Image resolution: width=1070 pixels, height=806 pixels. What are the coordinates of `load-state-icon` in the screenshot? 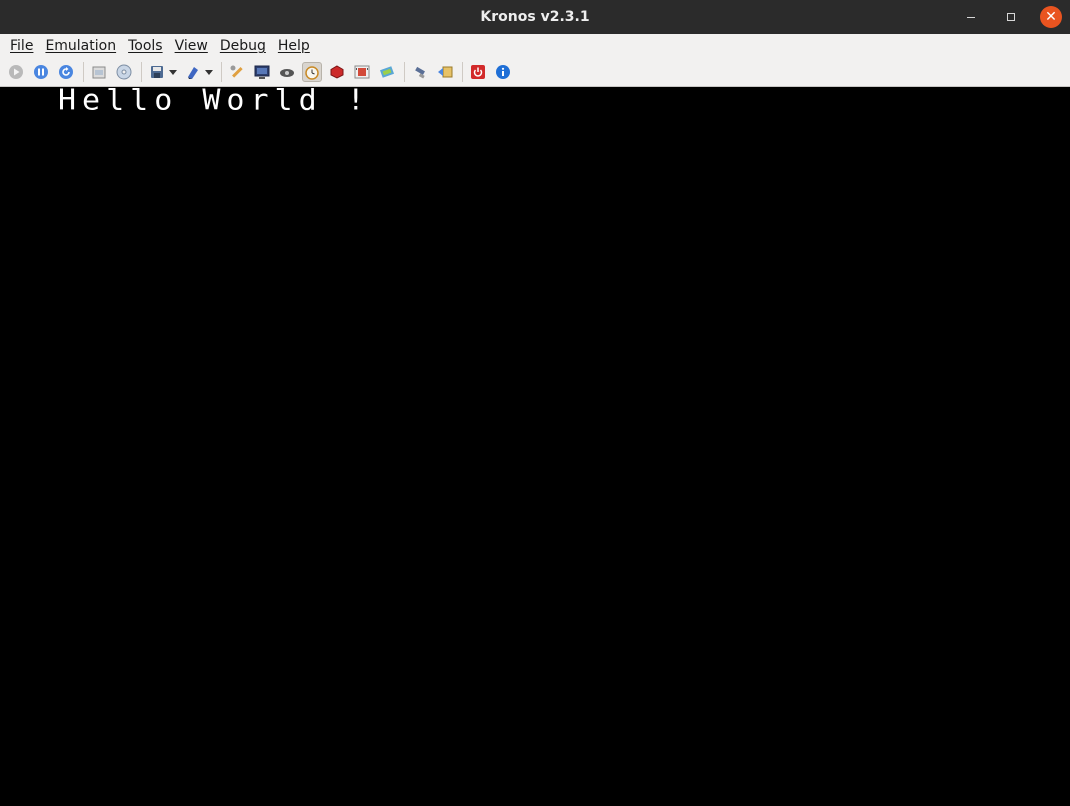 It's located at (193, 73).